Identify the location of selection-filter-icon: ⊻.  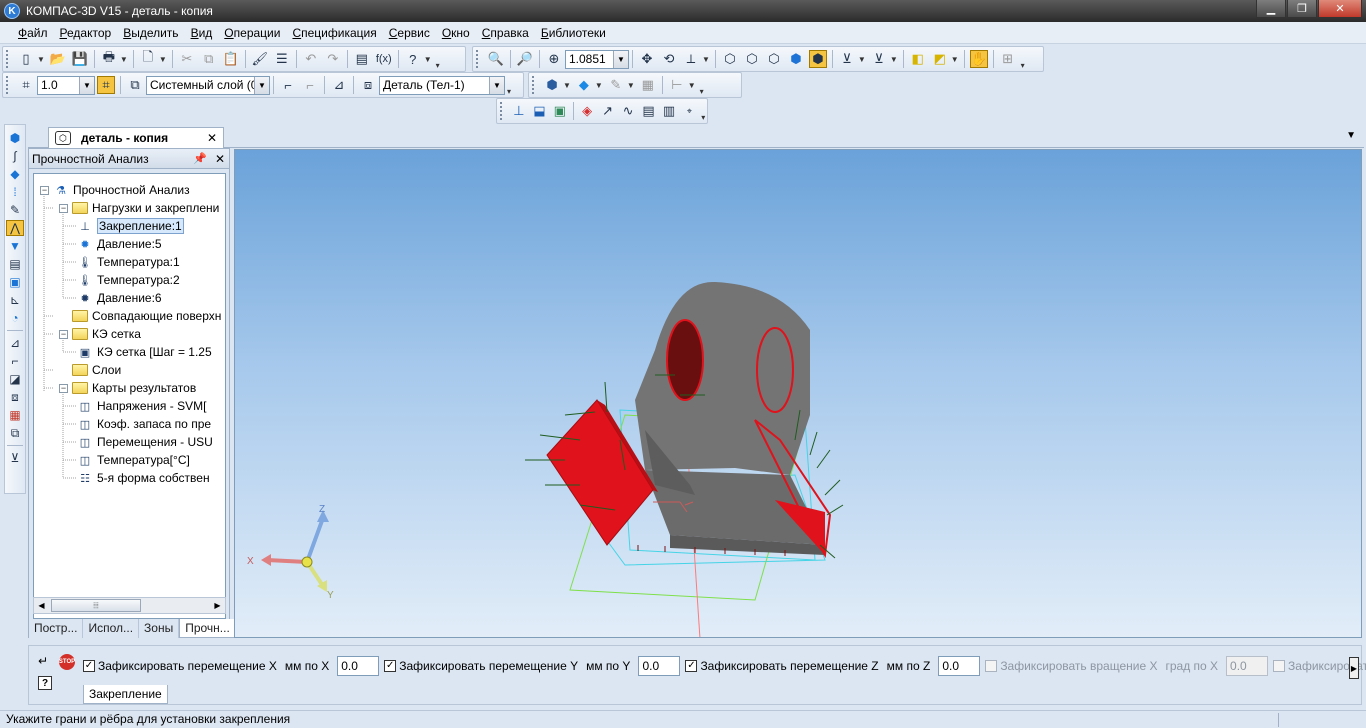
(879, 59).